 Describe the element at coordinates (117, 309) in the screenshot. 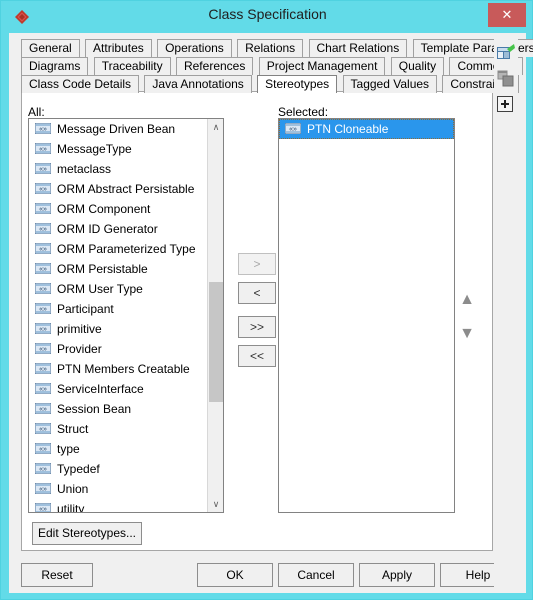

I see `list-item: «» Participant` at that location.